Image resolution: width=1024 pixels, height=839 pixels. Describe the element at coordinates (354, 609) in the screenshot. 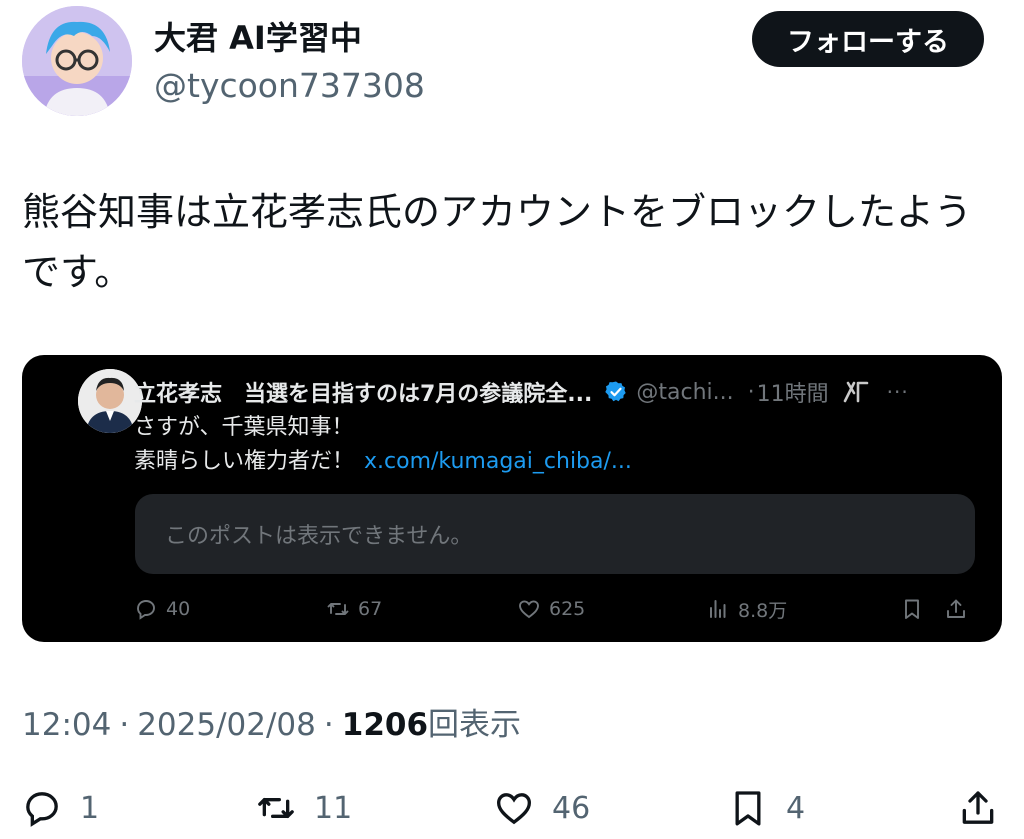

I see `quoted-repost-count: 67` at that location.